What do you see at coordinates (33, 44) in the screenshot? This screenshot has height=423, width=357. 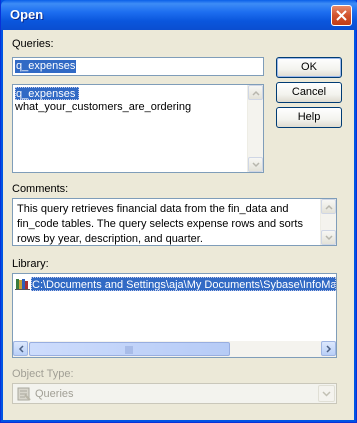 I see `queries-label: Queries:` at bounding box center [33, 44].